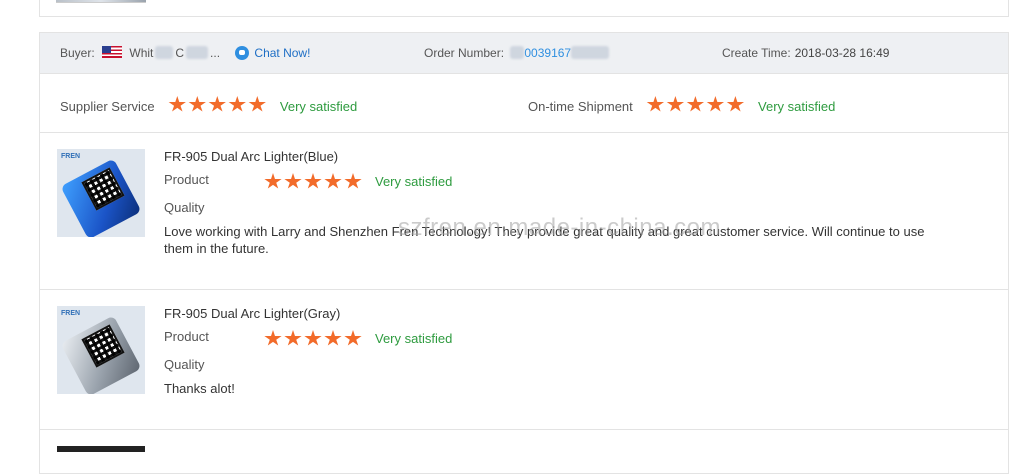 This screenshot has width=1036, height=474. Describe the element at coordinates (524, 8) in the screenshot. I see `previous-review-card` at that location.